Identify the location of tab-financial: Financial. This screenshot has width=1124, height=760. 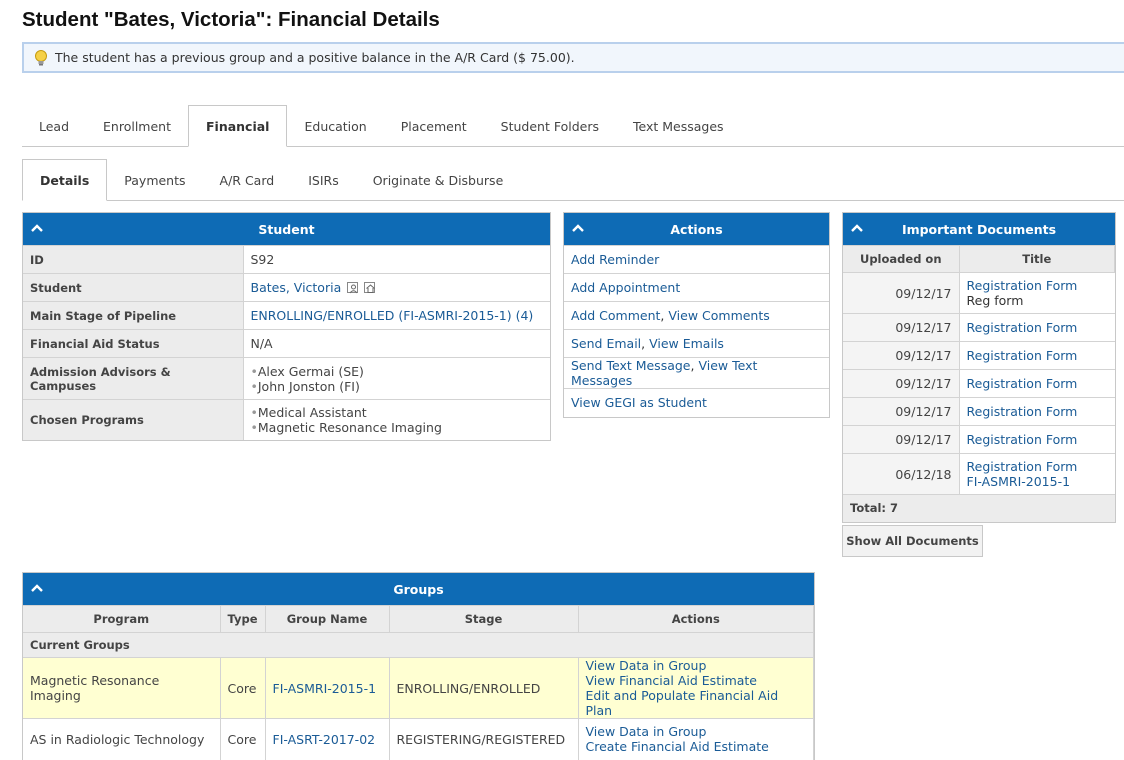
(238, 126).